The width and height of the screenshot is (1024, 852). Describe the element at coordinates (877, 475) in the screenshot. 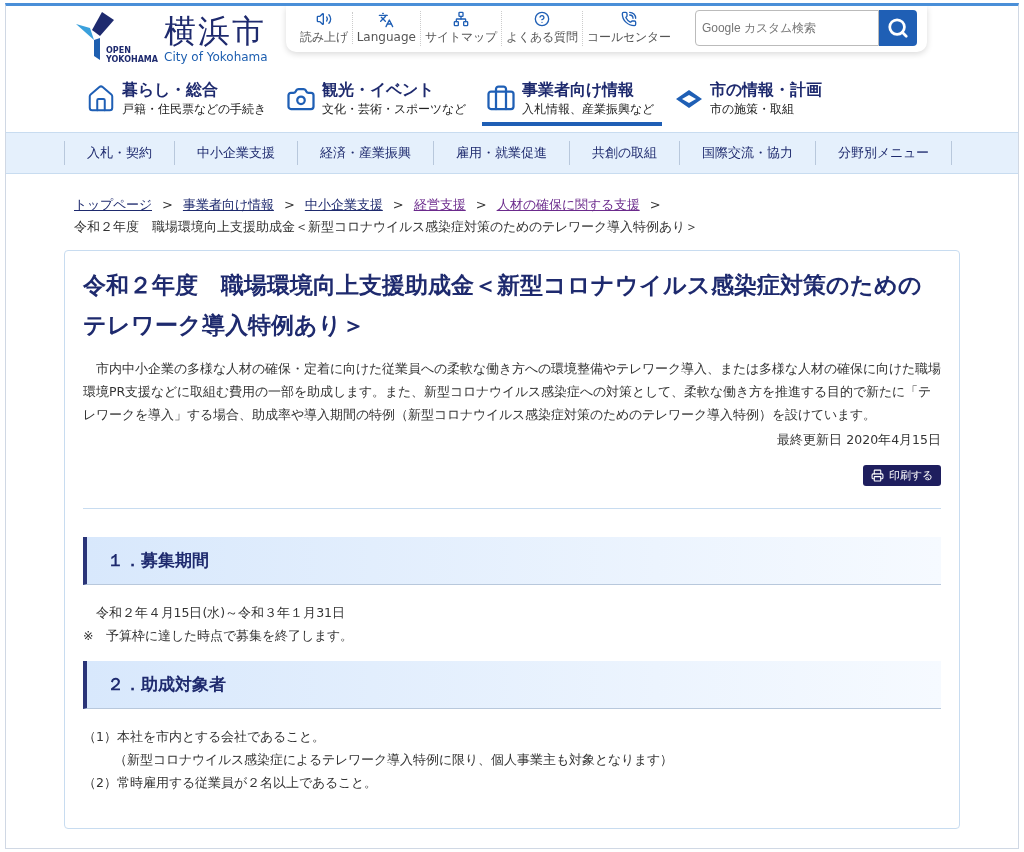

I see `printer-icon` at that location.